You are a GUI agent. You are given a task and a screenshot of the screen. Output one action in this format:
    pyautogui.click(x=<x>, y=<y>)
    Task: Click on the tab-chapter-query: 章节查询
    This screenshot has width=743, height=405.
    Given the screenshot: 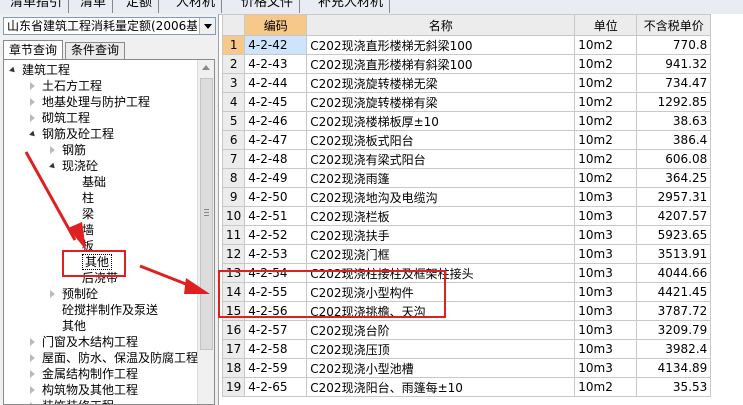 What is the action you would take?
    pyautogui.click(x=33, y=49)
    